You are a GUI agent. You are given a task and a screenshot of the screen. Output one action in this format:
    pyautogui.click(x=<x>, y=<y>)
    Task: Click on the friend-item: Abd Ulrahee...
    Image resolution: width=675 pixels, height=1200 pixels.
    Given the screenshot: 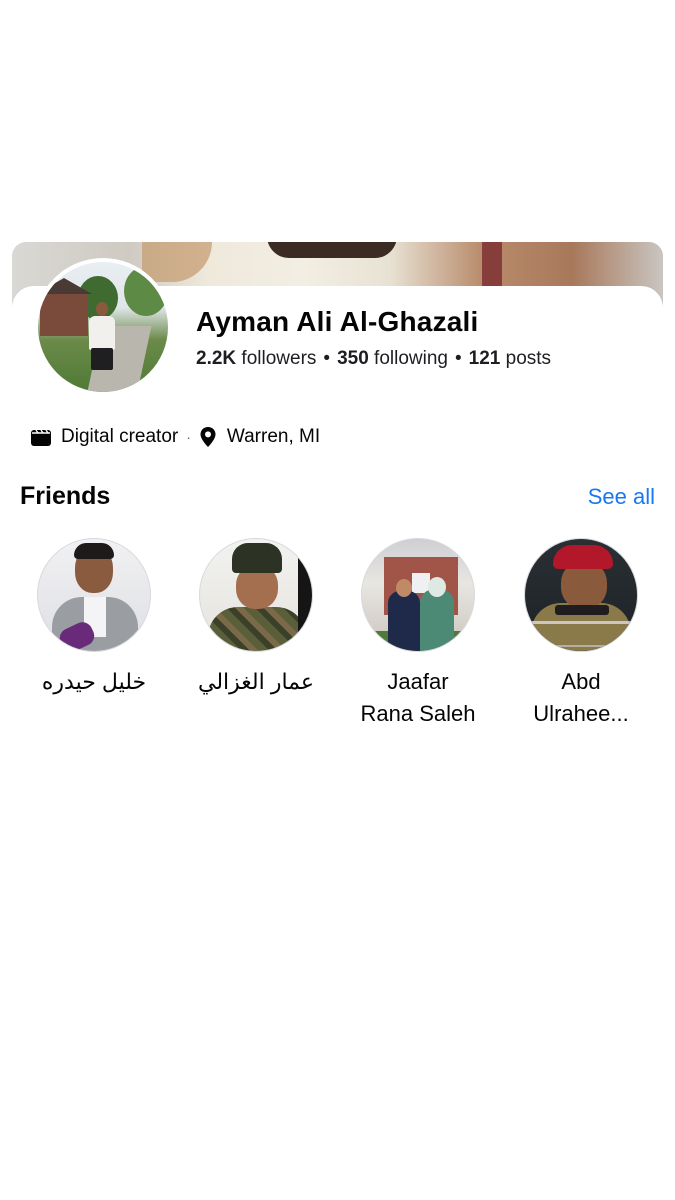 What is the action you would take?
    pyautogui.click(x=581, y=634)
    